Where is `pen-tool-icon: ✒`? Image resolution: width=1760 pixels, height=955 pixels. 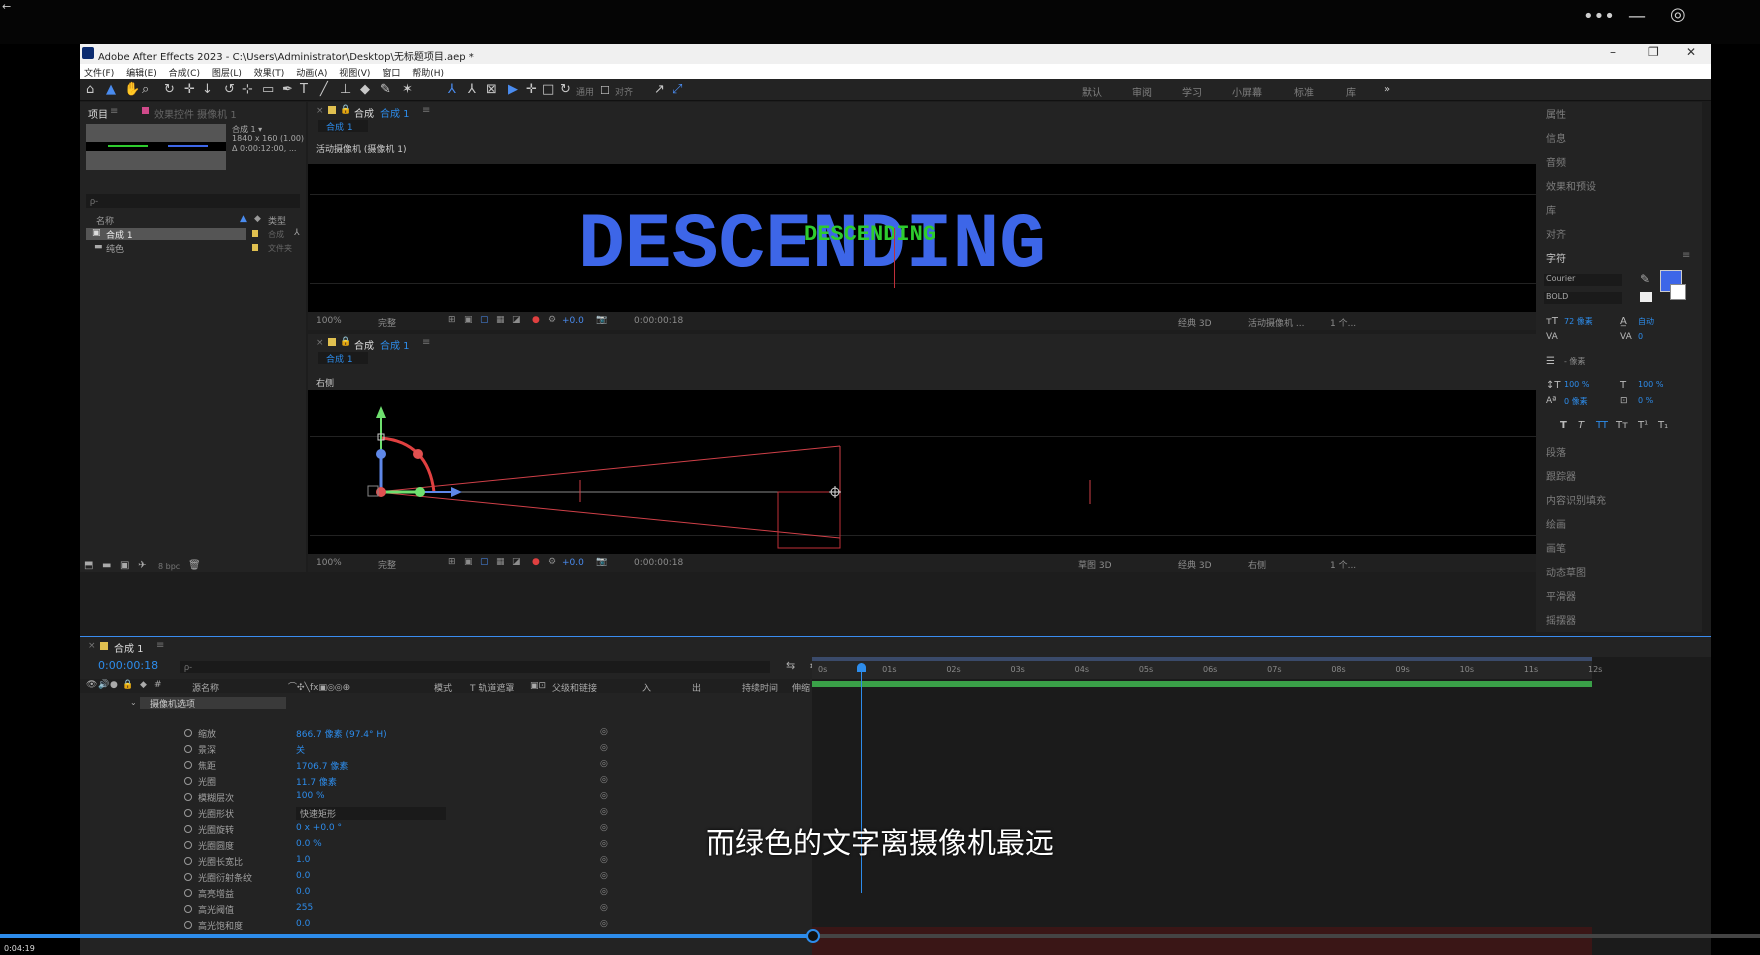
pen-tool-icon: ✒ is located at coordinates (287, 89).